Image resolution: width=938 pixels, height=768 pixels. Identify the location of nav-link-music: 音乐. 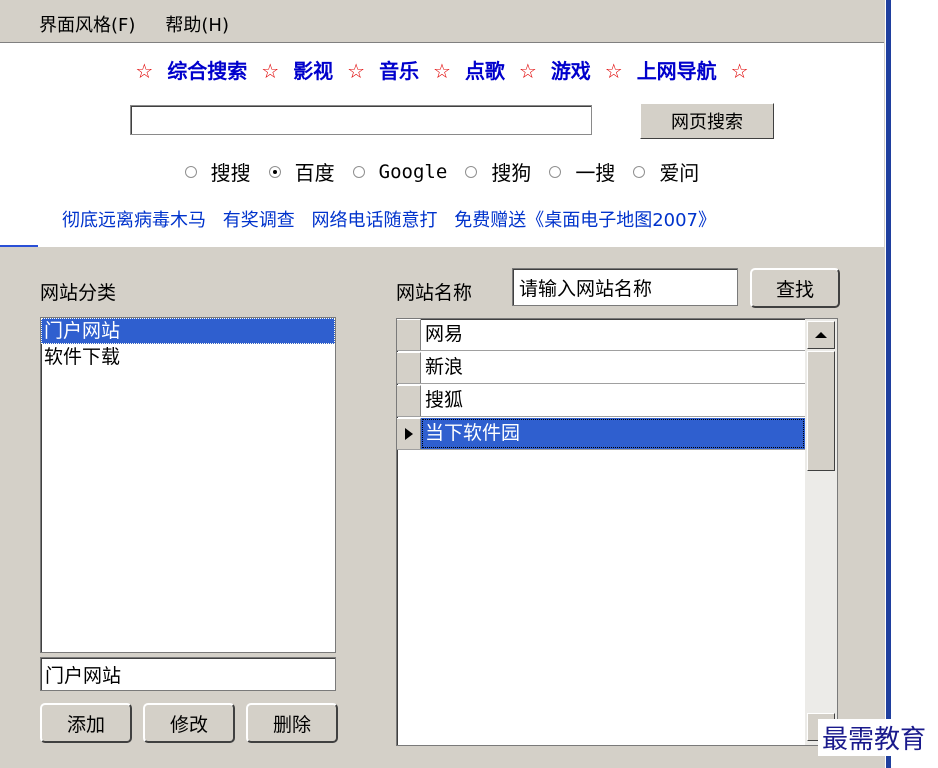
(399, 71).